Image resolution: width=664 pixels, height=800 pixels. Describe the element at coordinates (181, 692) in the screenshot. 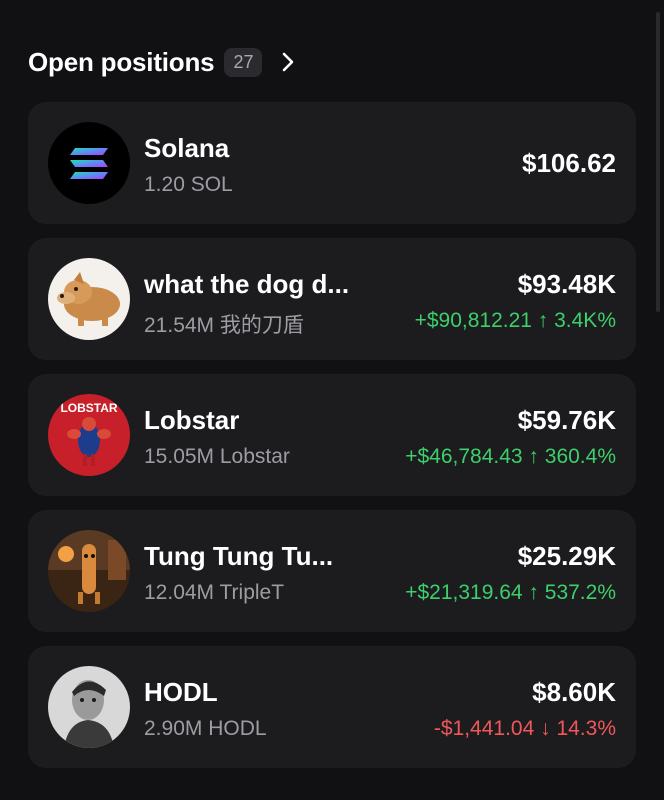

I see `token-name: HODL` at that location.